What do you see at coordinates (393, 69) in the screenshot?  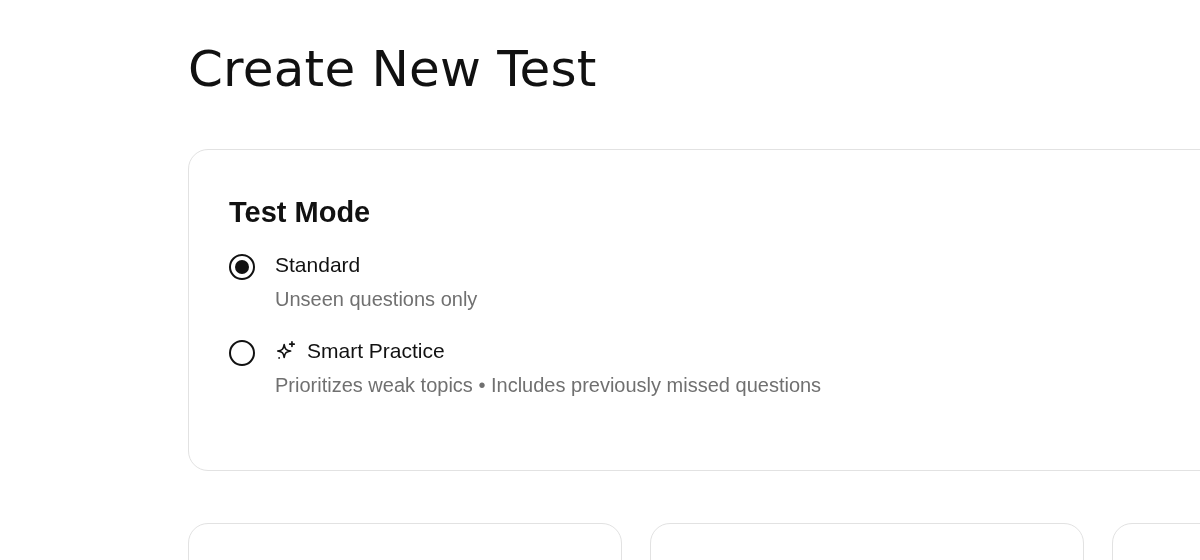 I see `page-title: Create New Test` at bounding box center [393, 69].